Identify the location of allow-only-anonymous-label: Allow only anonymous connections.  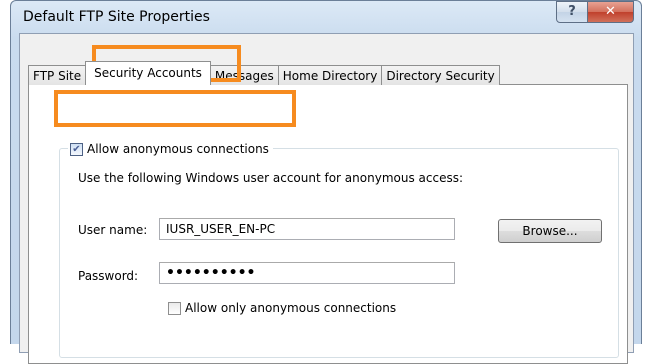
(291, 308).